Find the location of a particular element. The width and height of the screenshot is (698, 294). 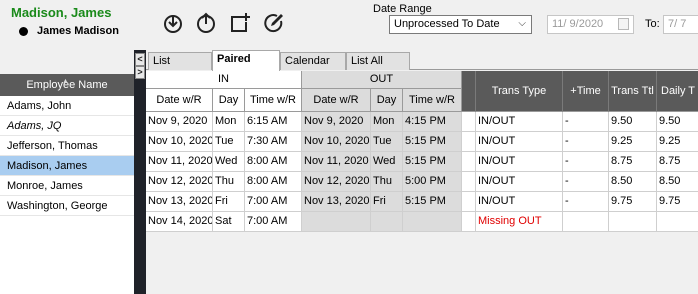

cell-daily-t: 9.75 is located at coordinates (677, 202).